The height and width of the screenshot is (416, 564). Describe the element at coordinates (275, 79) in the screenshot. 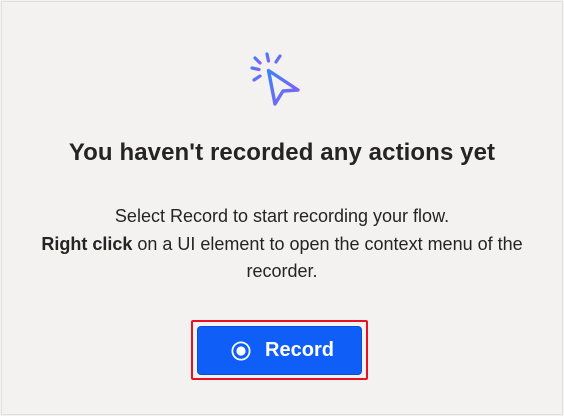

I see `cursor-click-icon` at that location.